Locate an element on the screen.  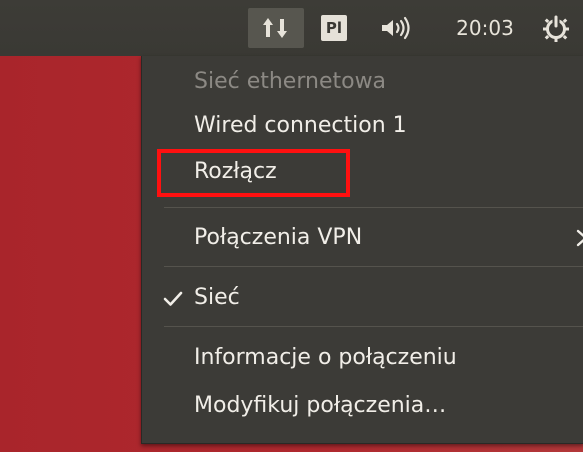
chevron-right-icon is located at coordinates (579, 238).